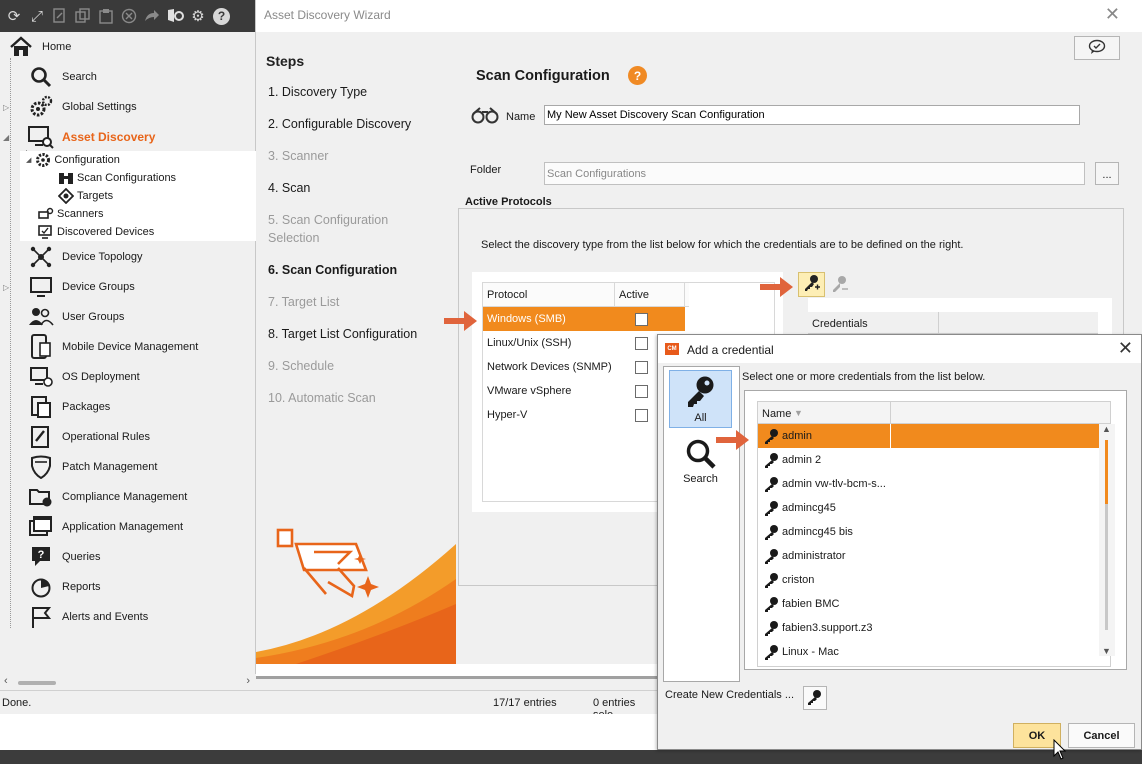 This screenshot has width=1142, height=764. Describe the element at coordinates (128, 617) in the screenshot. I see `nav-alerts-and-events: Alerts and Events` at that location.